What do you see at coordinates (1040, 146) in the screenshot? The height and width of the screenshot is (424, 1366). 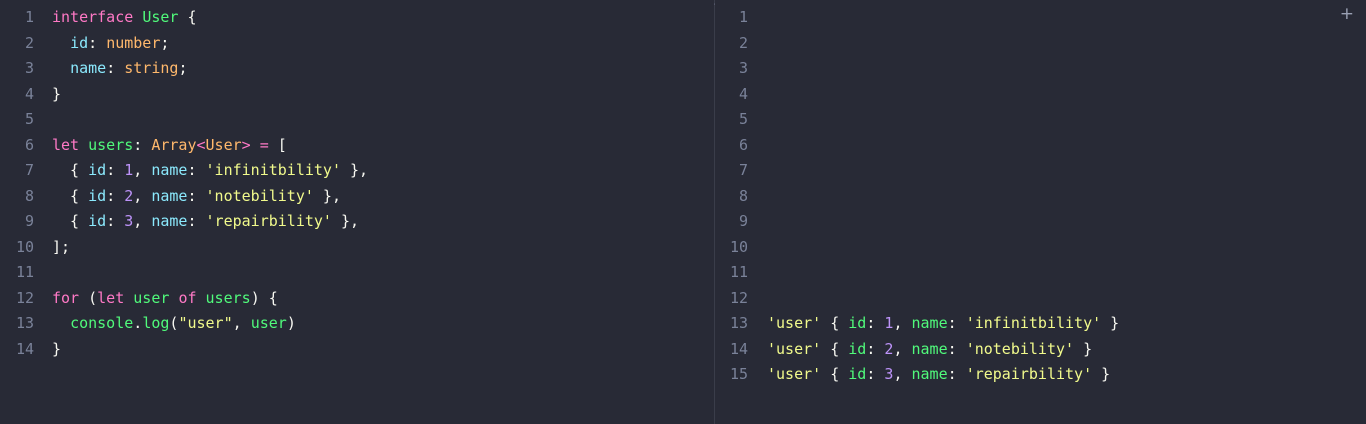 I see `output-line: 6` at bounding box center [1040, 146].